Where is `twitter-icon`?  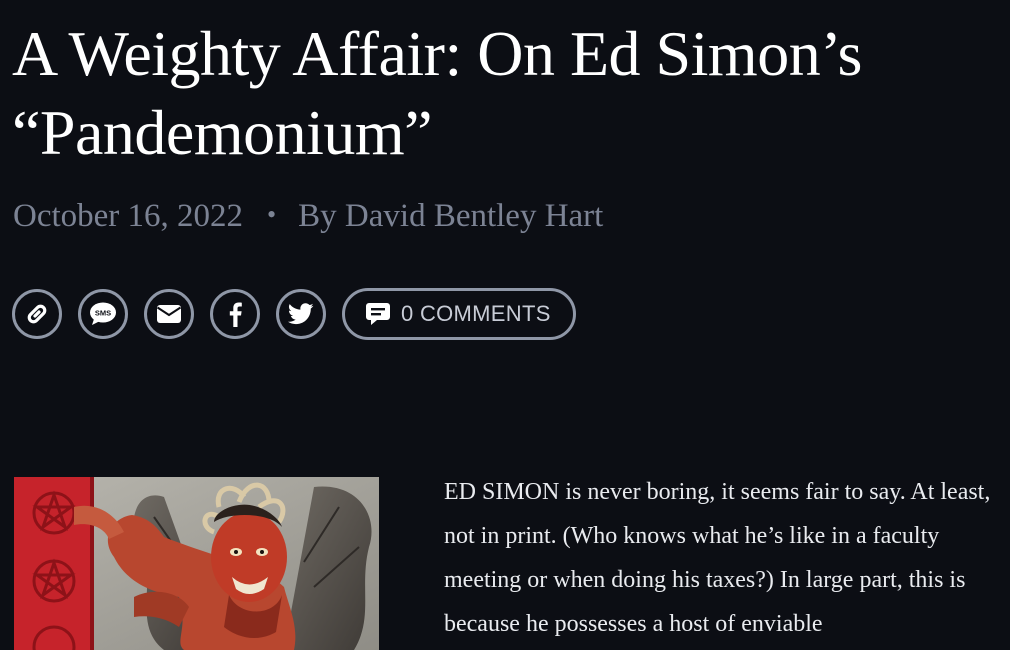 twitter-icon is located at coordinates (301, 314).